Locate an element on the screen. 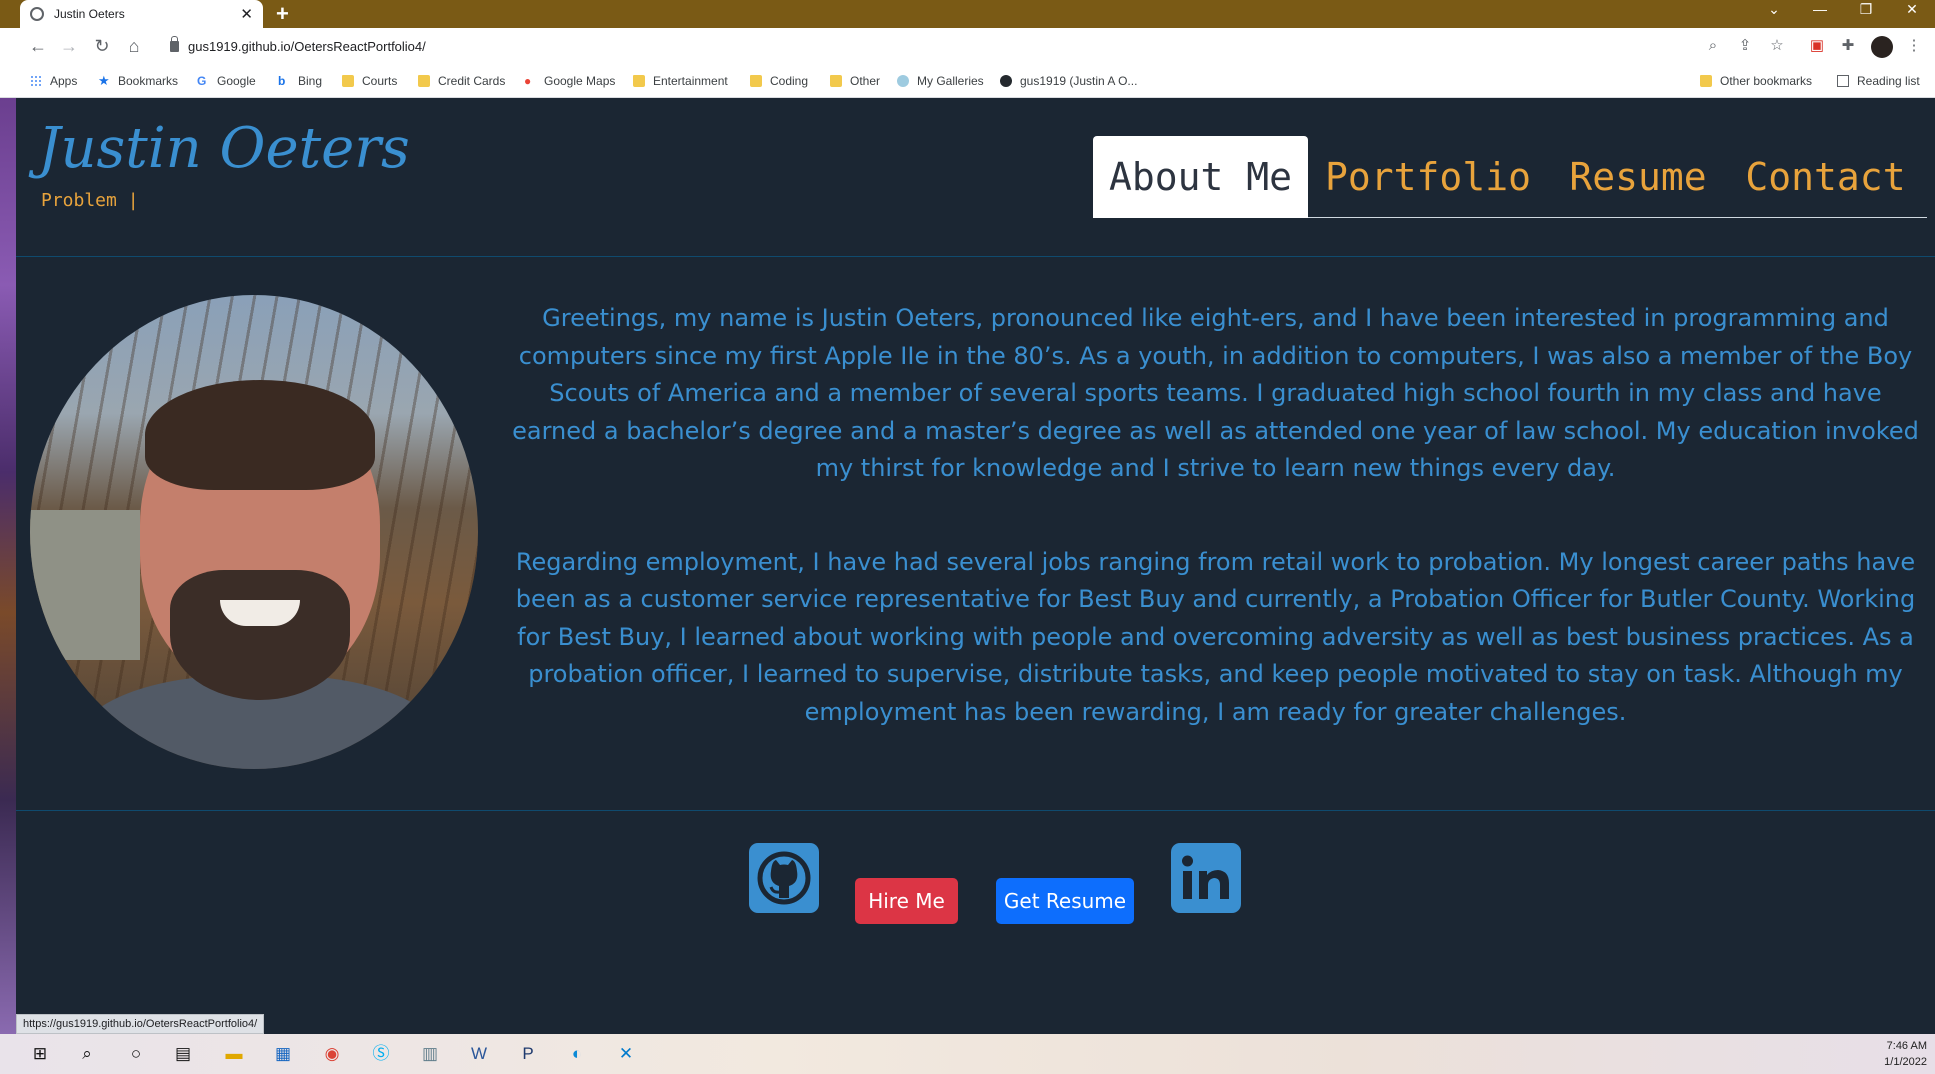 The height and width of the screenshot is (1074, 1935). skype-icon: Ⓢ is located at coordinates (381, 1054).